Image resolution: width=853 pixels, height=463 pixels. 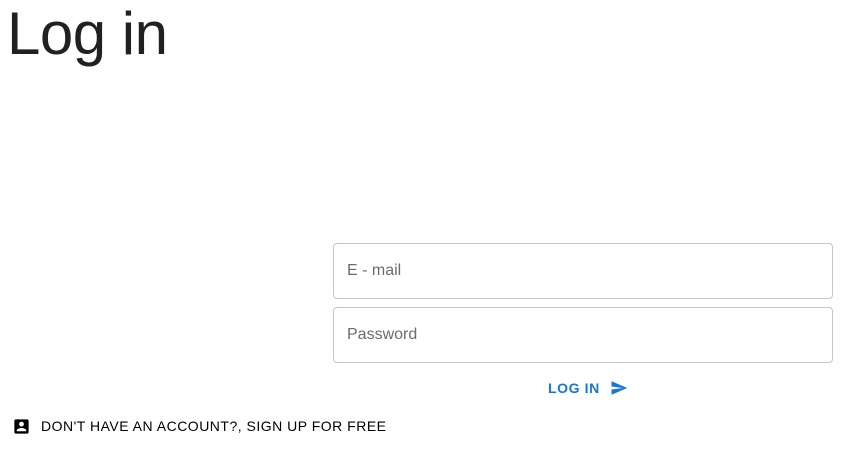 I want to click on send-icon, so click(x=619, y=388).